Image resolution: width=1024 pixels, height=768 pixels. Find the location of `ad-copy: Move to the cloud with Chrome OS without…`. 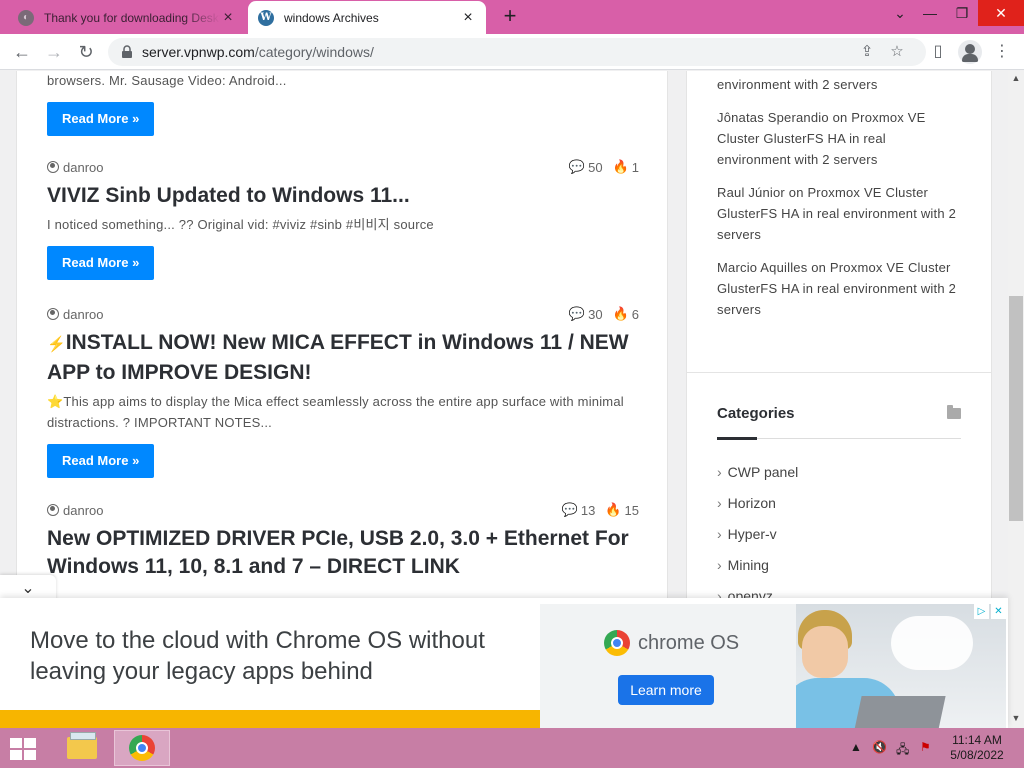

ad-copy: Move to the cloud with Chrome OS without… is located at coordinates (270, 663).